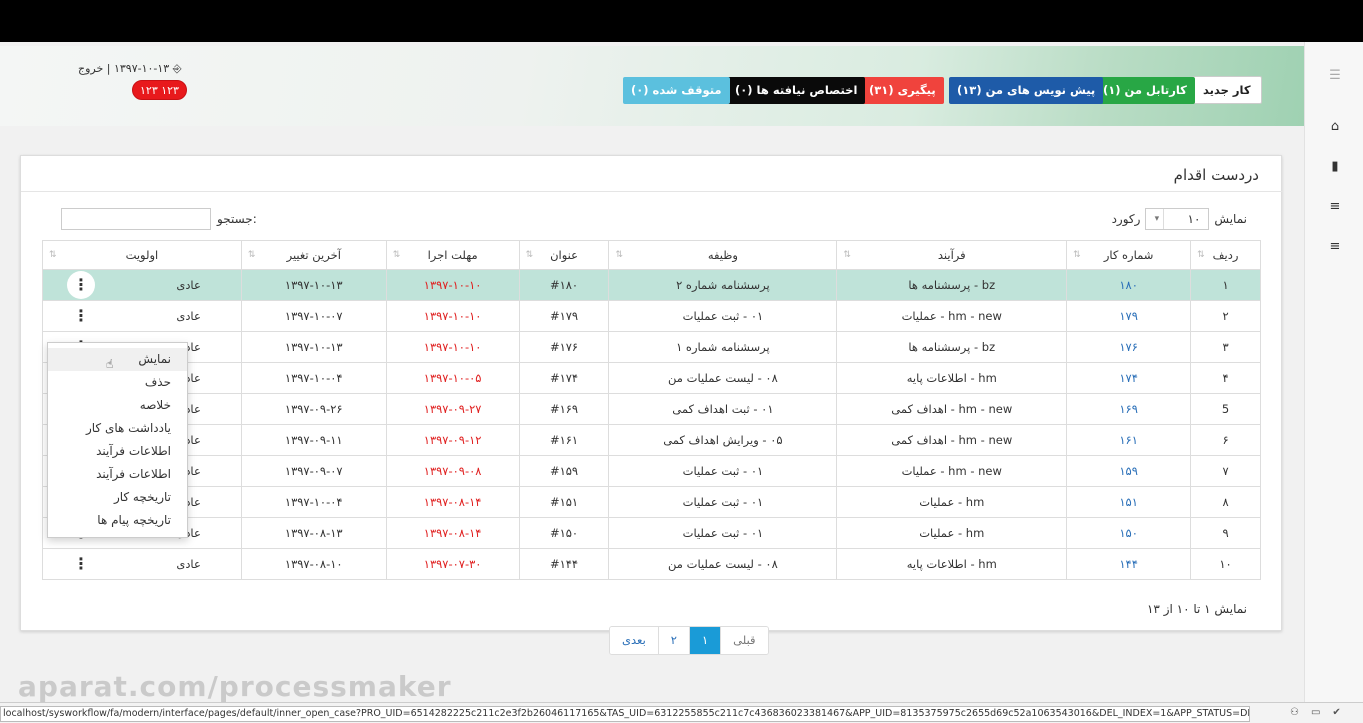  I want to click on cell-task: ۰۱ - ثبت عملیات, so click(723, 316).